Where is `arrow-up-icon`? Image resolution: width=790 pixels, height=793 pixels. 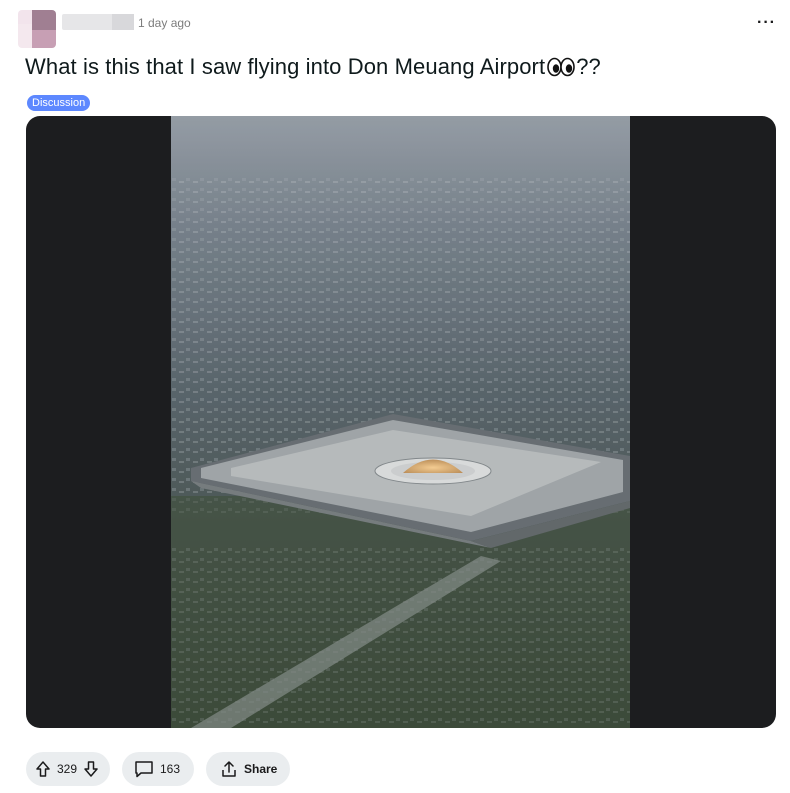
arrow-up-icon is located at coordinates (43, 769).